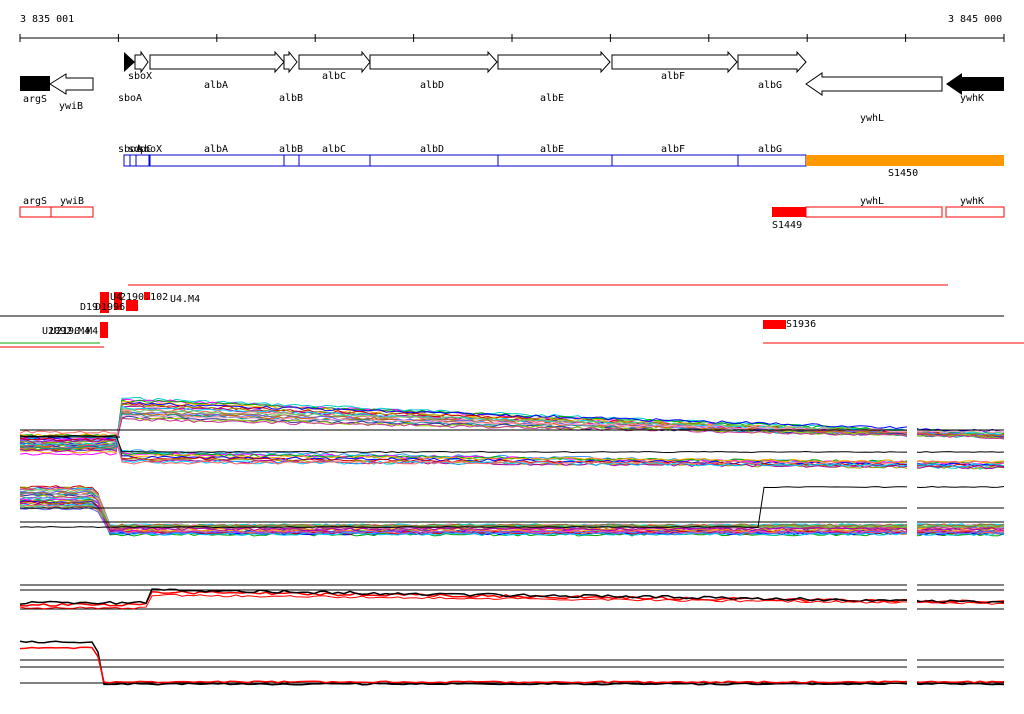 This screenshot has height=714, width=1024. Describe the element at coordinates (772, 62) in the screenshot. I see `gene-albG` at that location.